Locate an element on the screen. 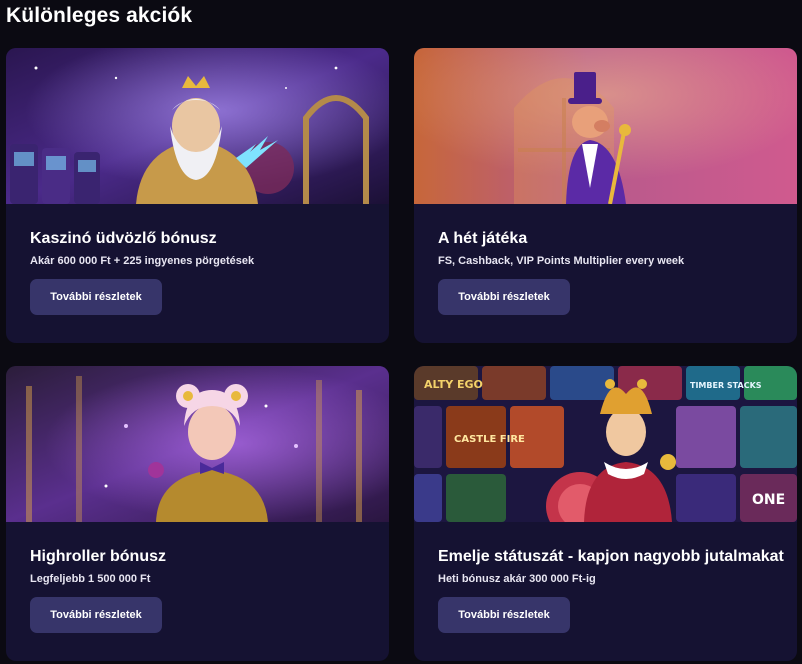 The height and width of the screenshot is (664, 802). tile-label: CASTLE FIRE is located at coordinates (489, 439).